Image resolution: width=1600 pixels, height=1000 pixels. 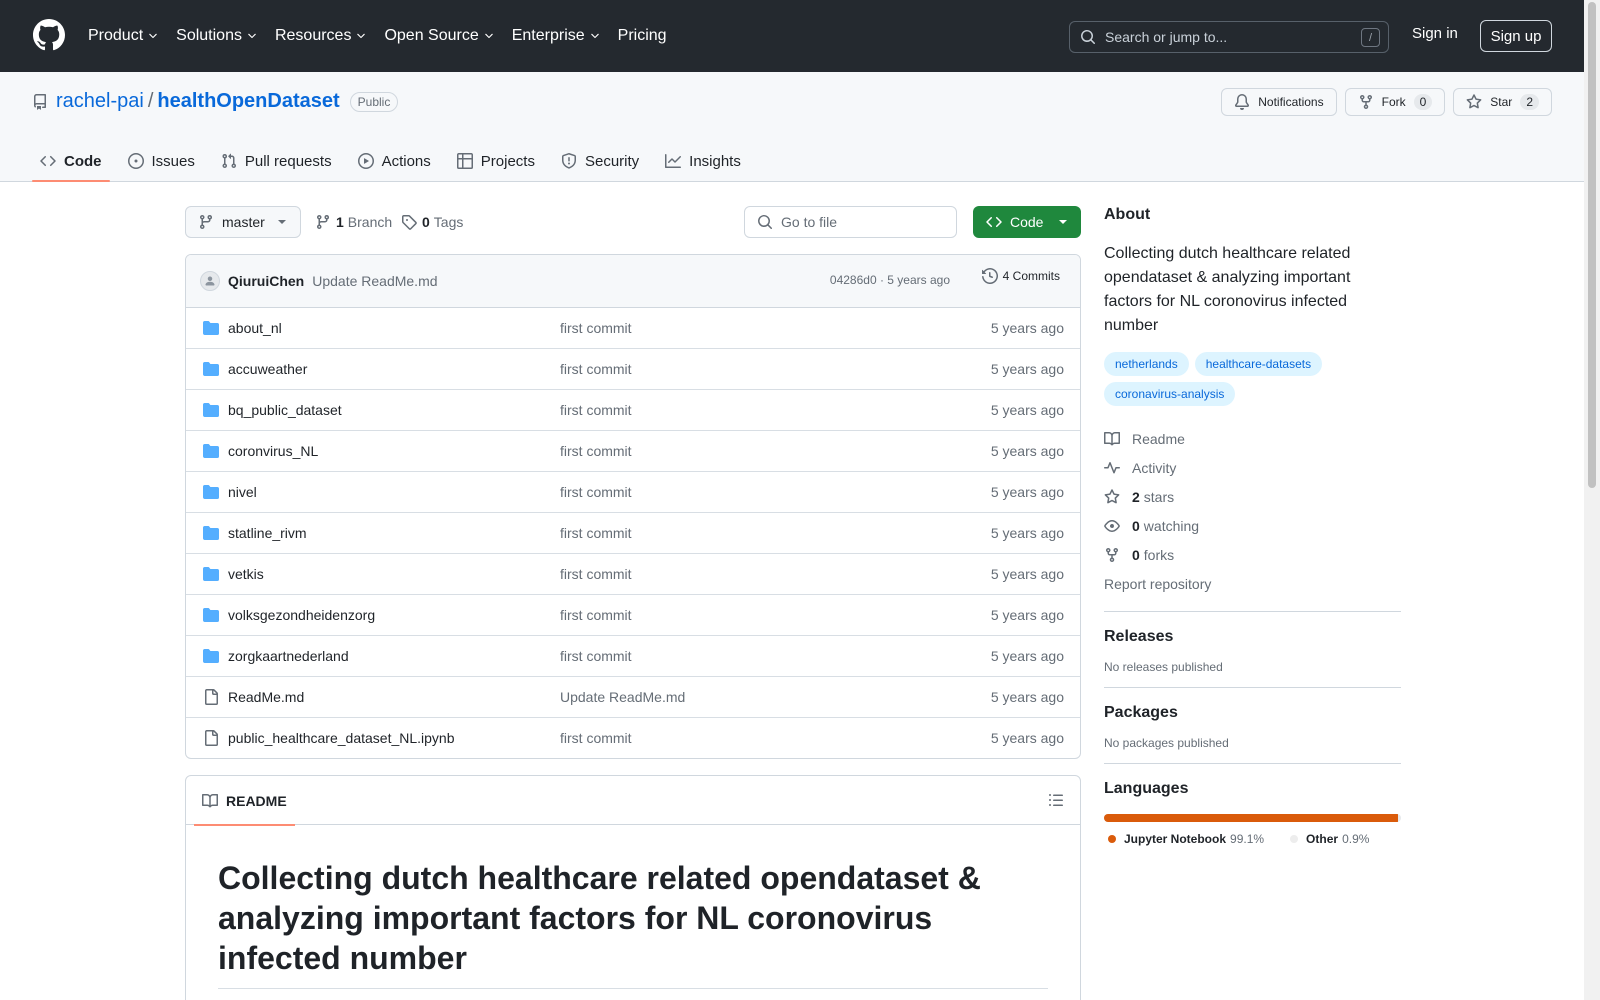 I want to click on table-row: accuweather first commit 5 years ago, so click(x=633, y=369).